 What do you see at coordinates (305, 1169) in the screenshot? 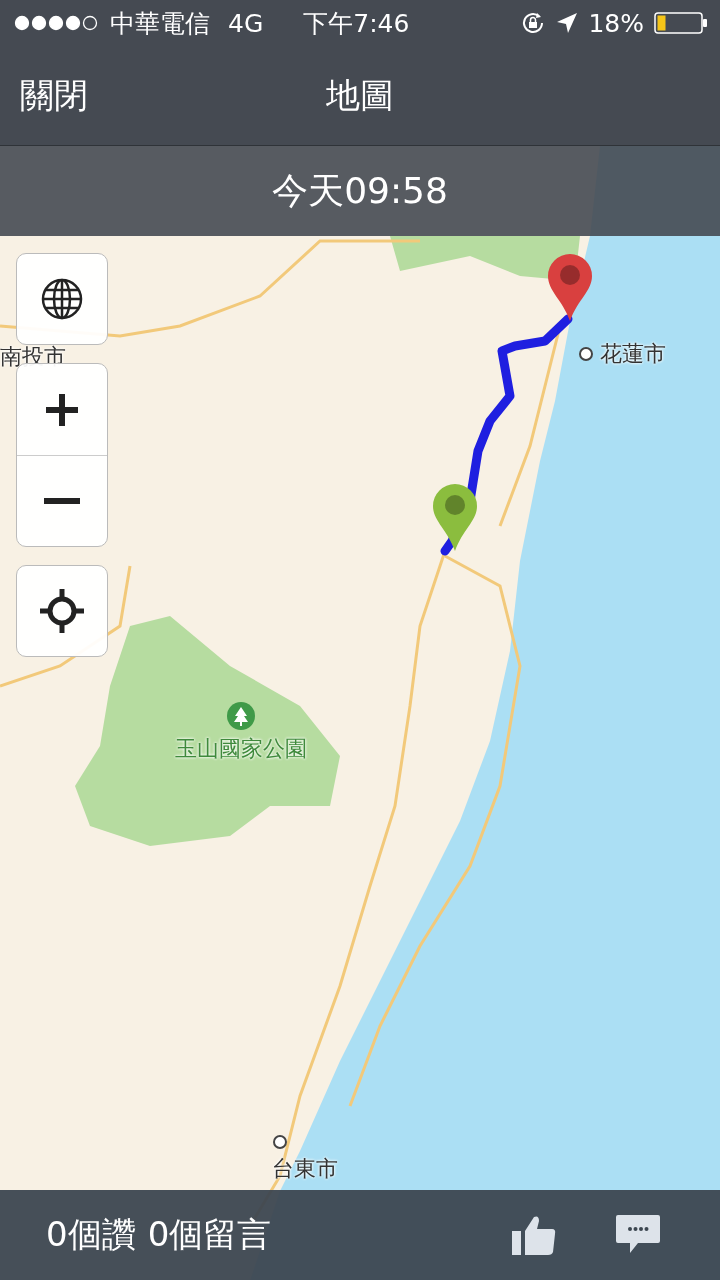
I see `city-label: 台東市` at bounding box center [305, 1169].